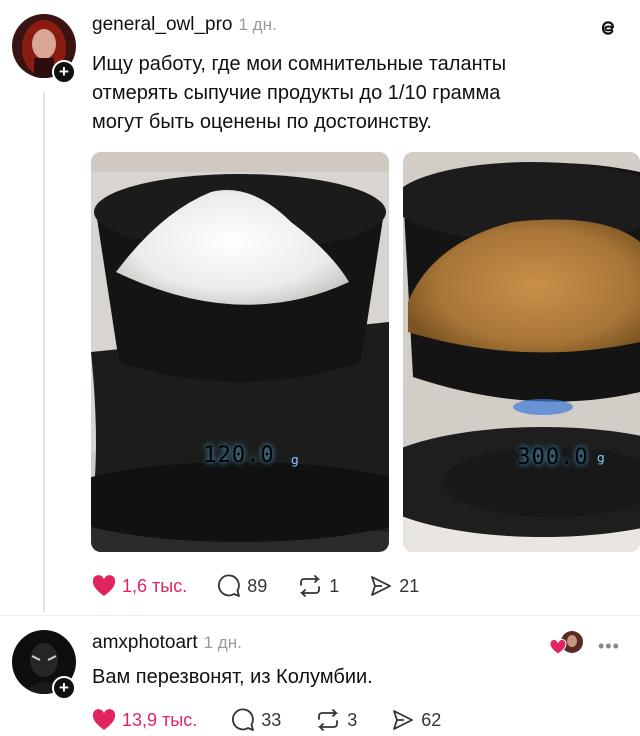  I want to click on reply-like-button: 13,9 тыс., so click(144, 720).